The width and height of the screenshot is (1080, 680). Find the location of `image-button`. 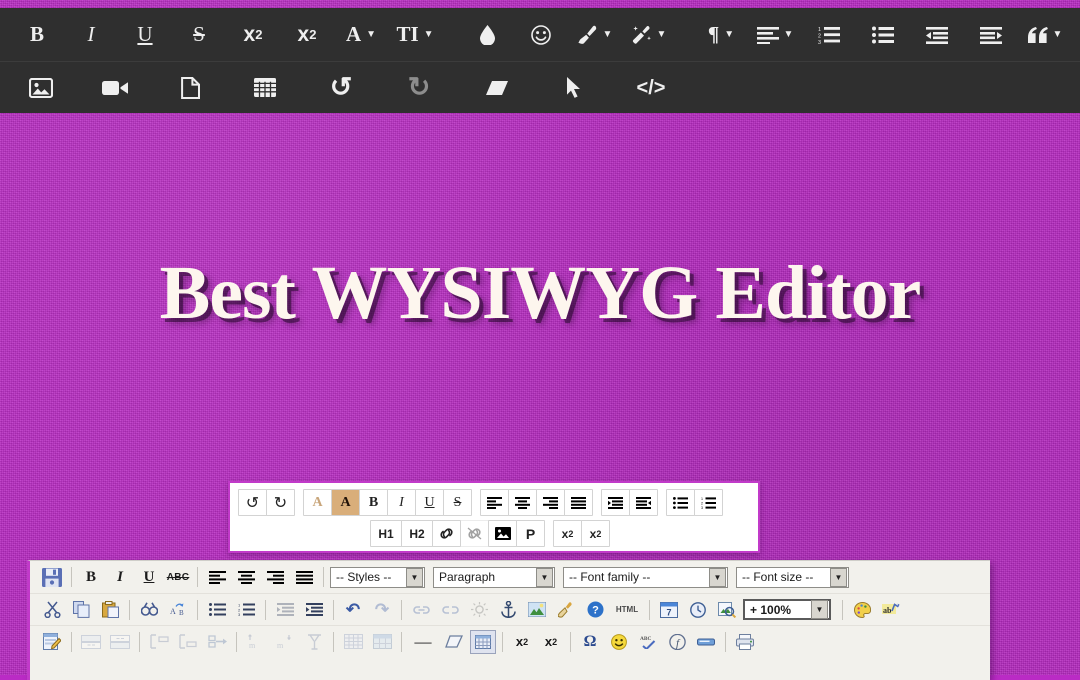

image-button is located at coordinates (502, 533).